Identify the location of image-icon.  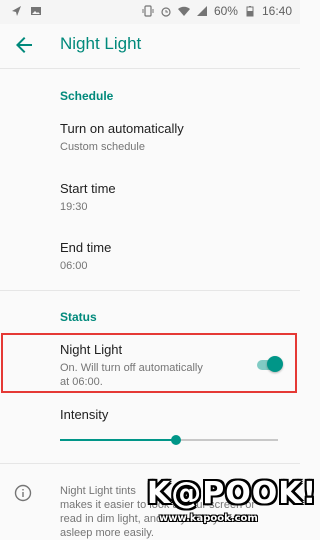
(36, 11).